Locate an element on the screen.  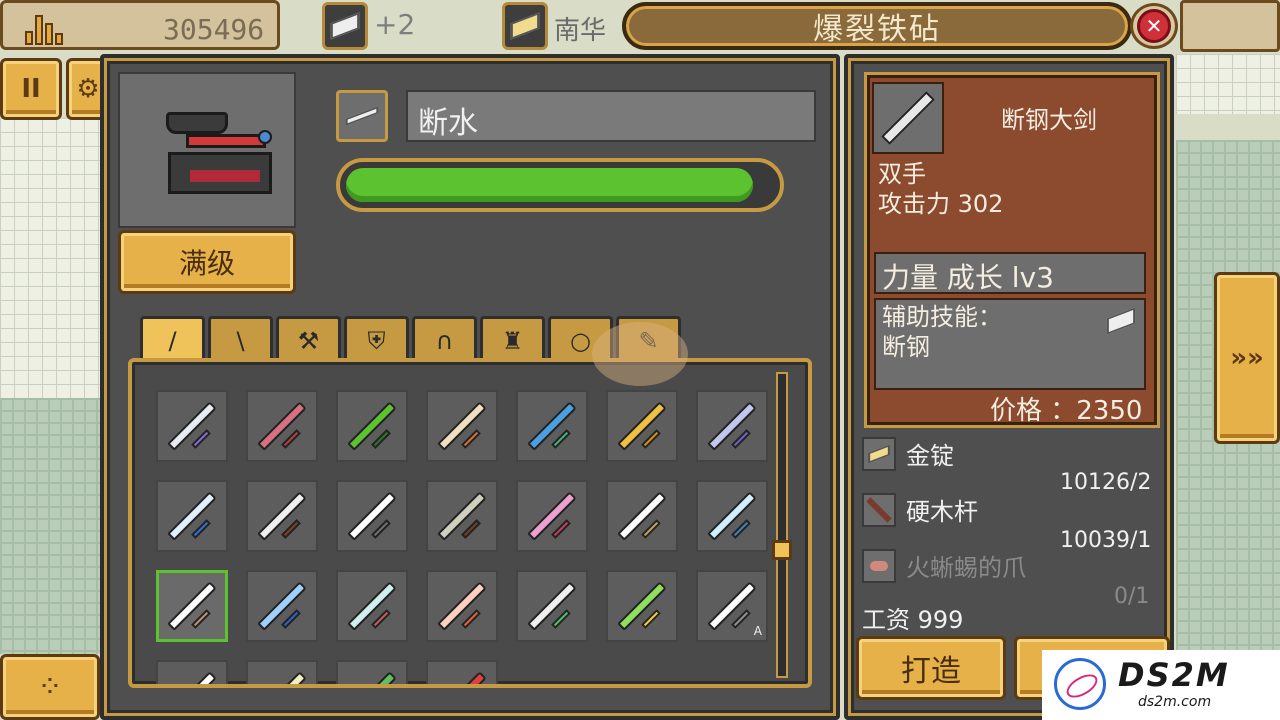
background-grid-left is located at coordinates (50, 258).